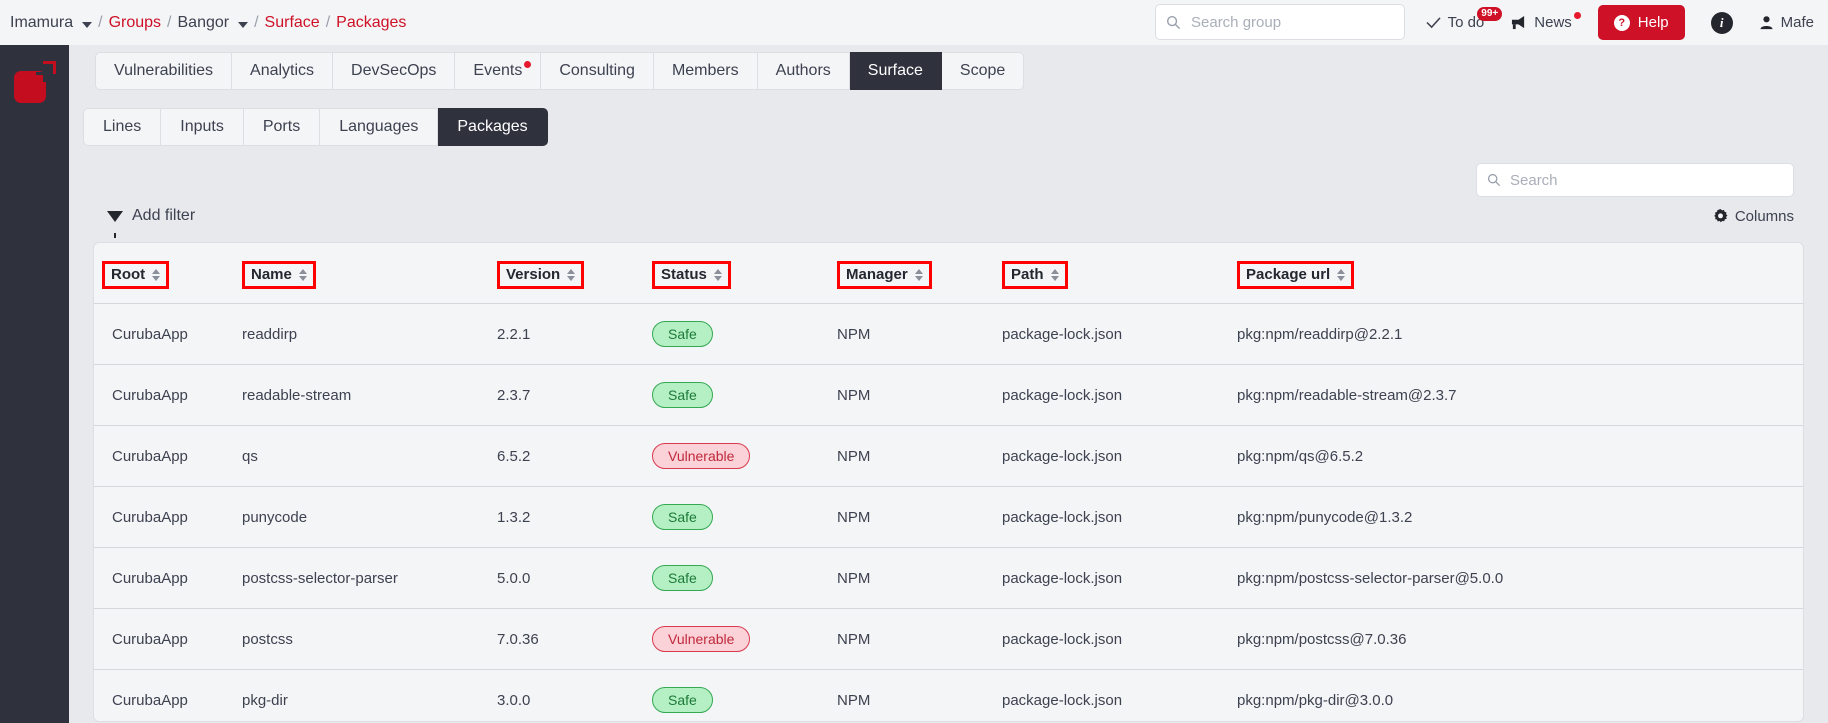 The width and height of the screenshot is (1828, 723). I want to click on package-url-cell: pkg:npm/qs@6.5.2, so click(1520, 456).